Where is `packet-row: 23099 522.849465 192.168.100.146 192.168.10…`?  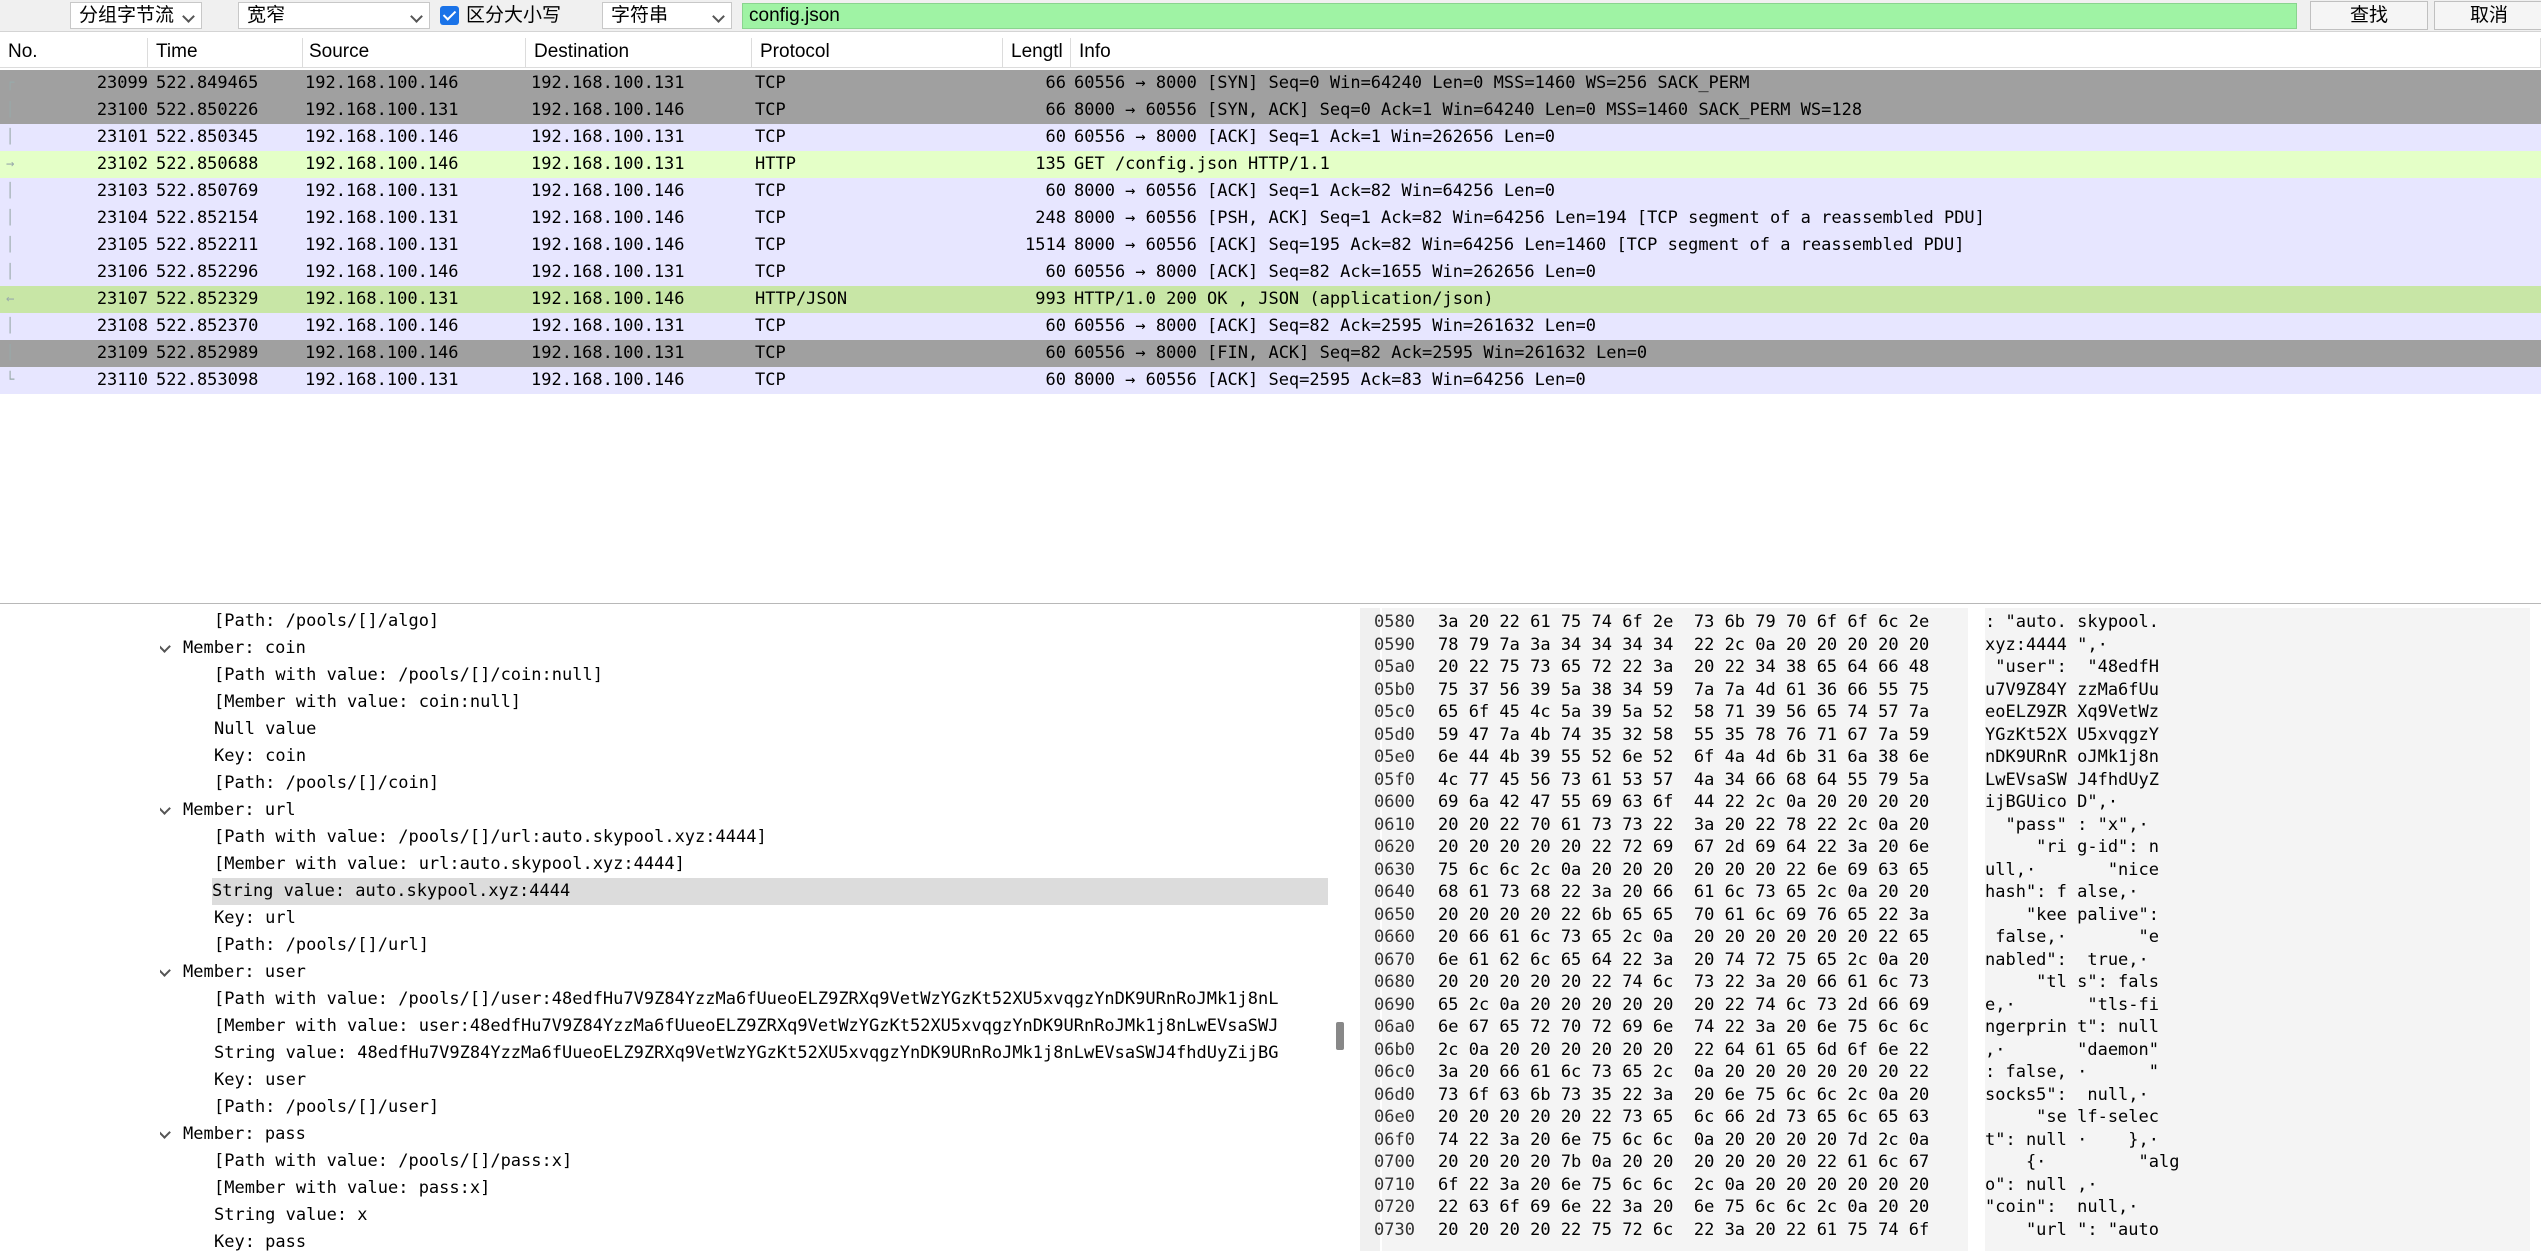 packet-row: 23099 522.849465 192.168.100.146 192.168.10… is located at coordinates (1270, 83).